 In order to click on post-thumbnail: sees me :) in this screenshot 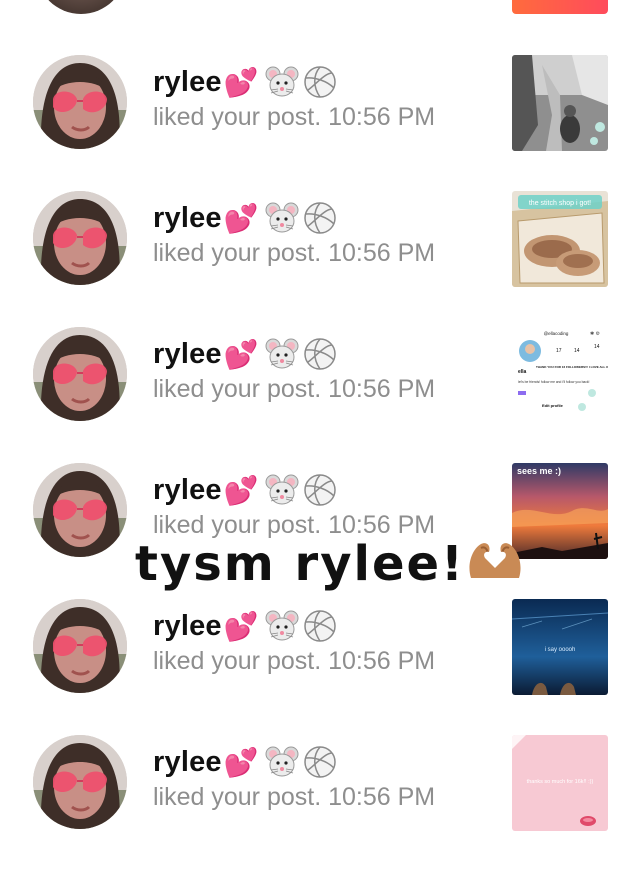, I will do `click(560, 511)`.